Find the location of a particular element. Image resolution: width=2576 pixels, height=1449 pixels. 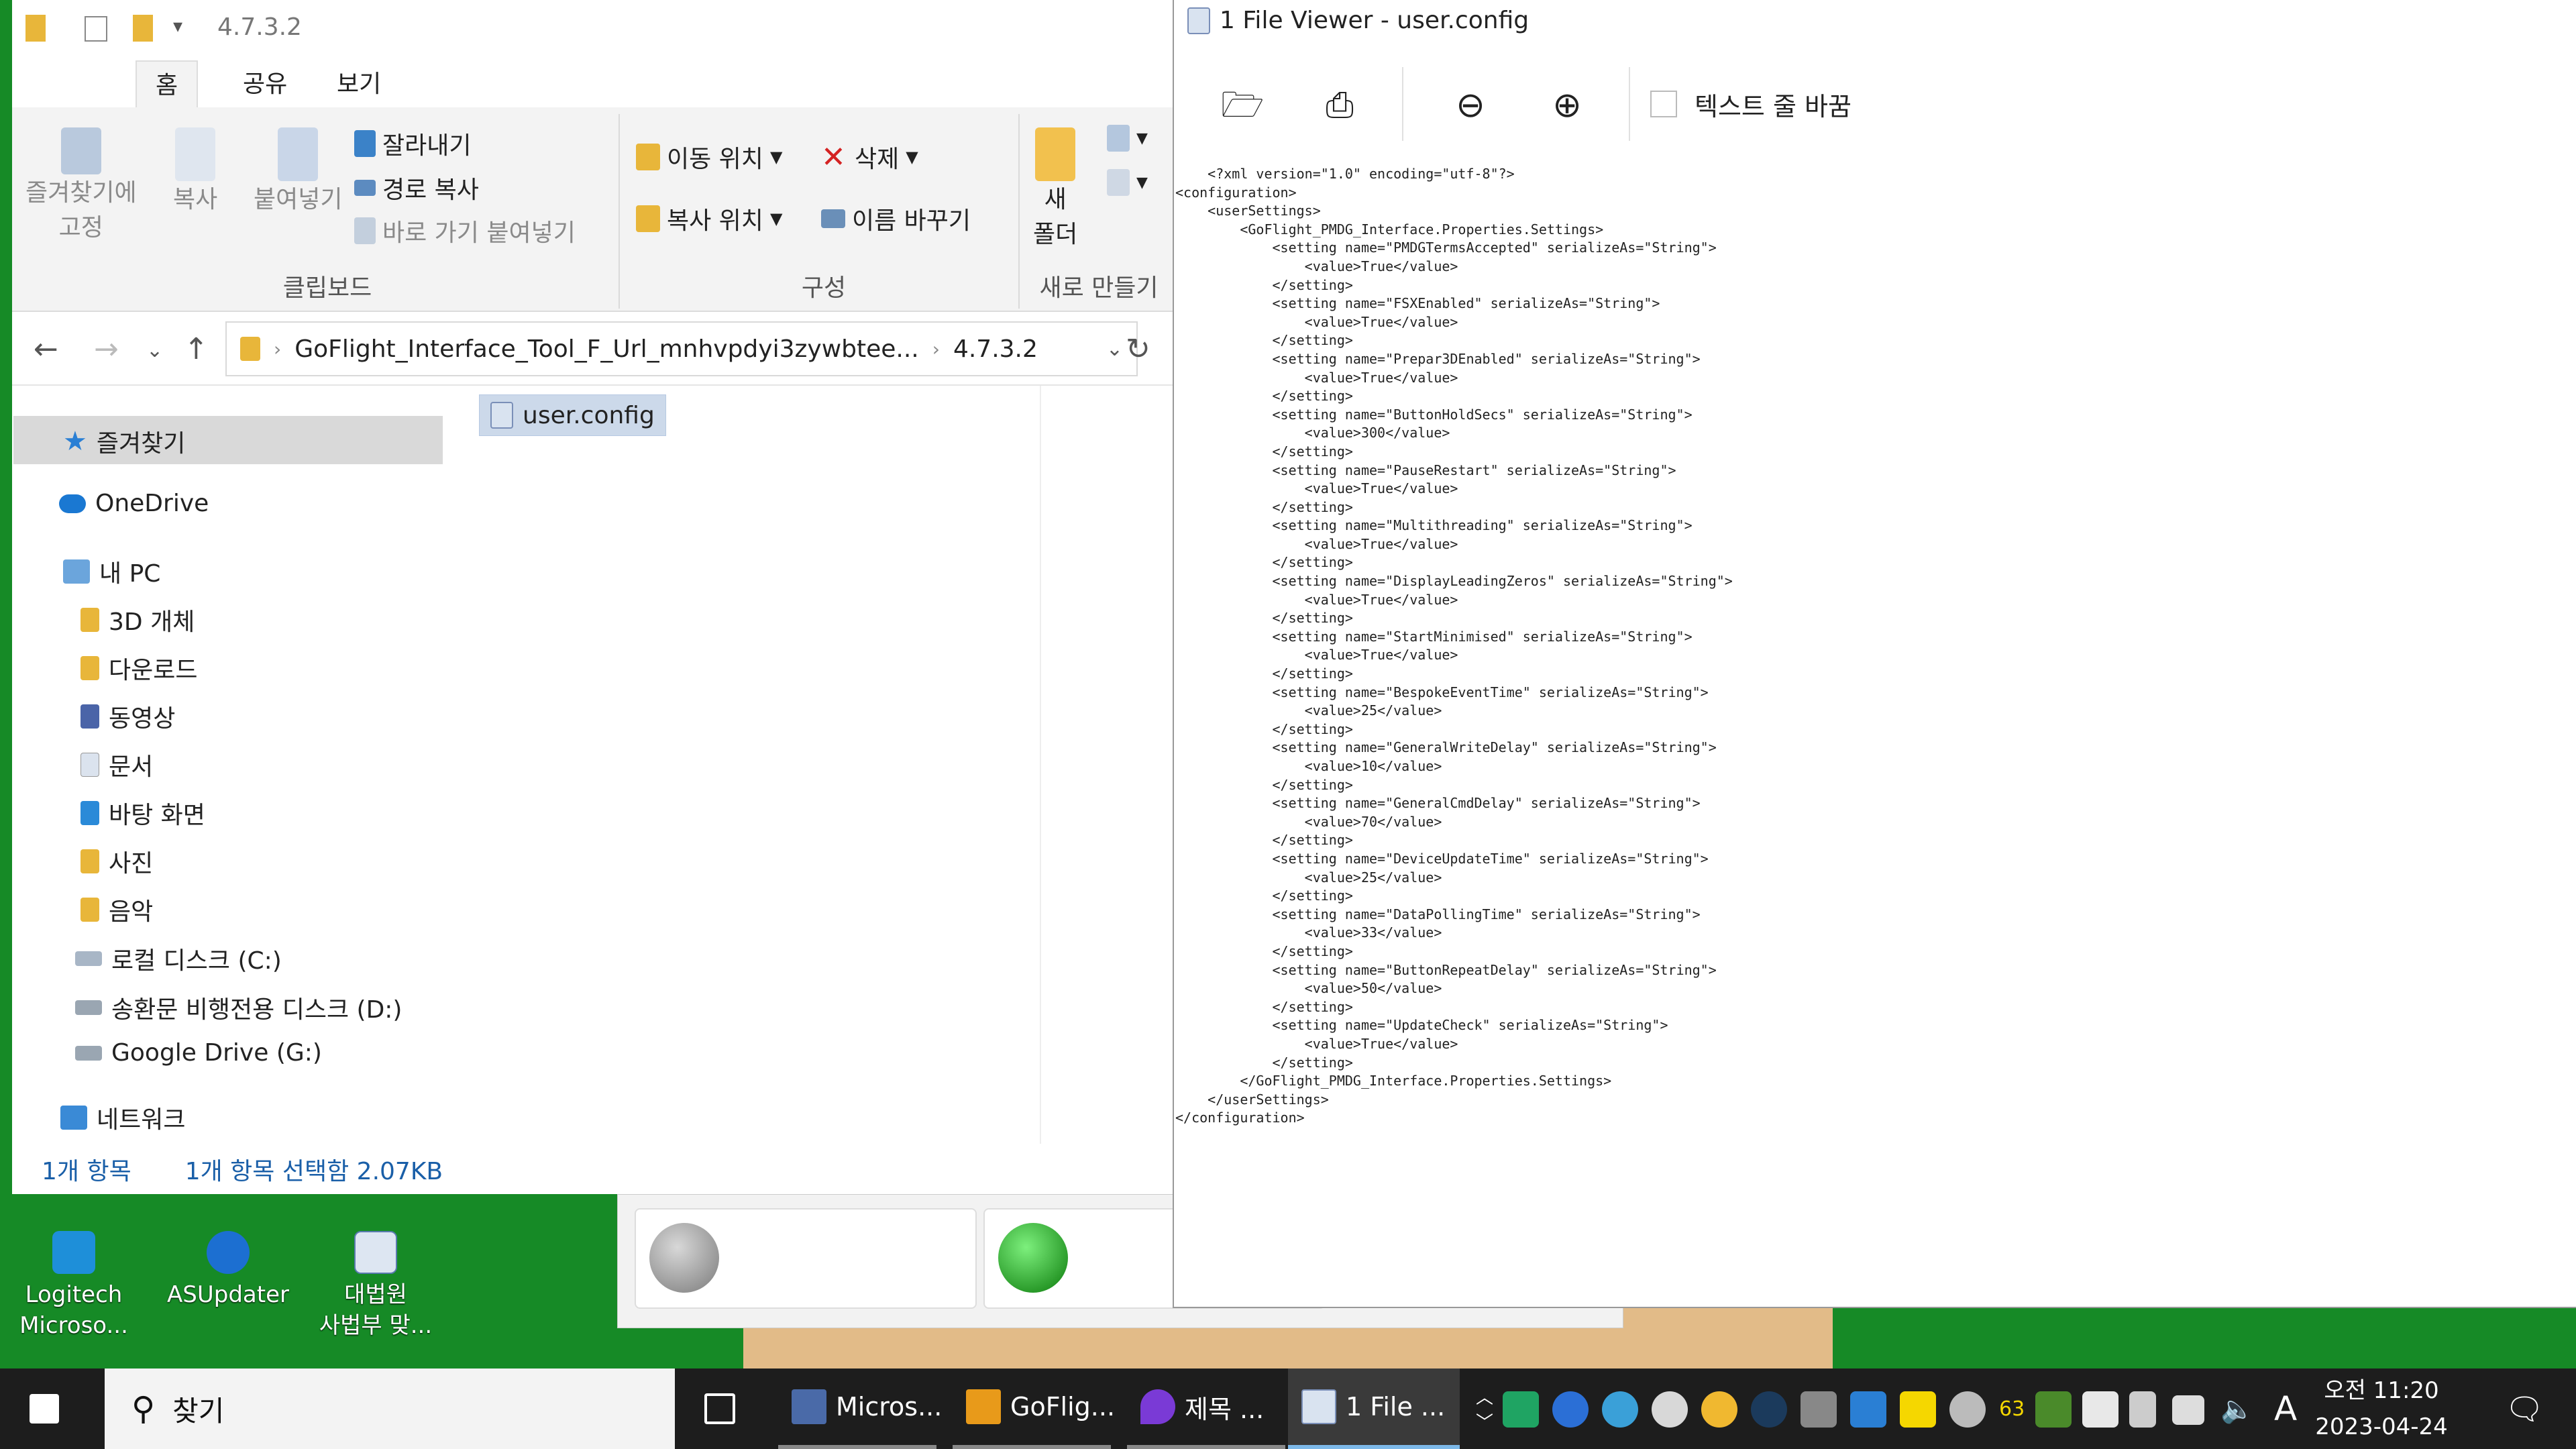

green-lamp is located at coordinates (1033, 1258).